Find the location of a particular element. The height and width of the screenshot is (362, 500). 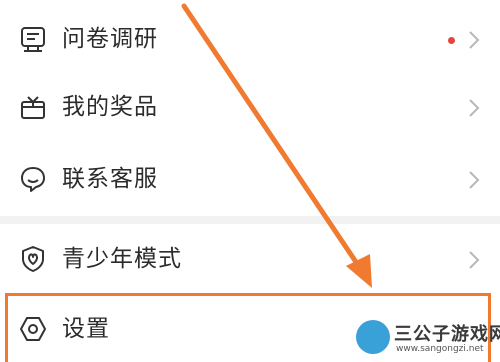

youth-mode-shield-icon is located at coordinates (33, 259).